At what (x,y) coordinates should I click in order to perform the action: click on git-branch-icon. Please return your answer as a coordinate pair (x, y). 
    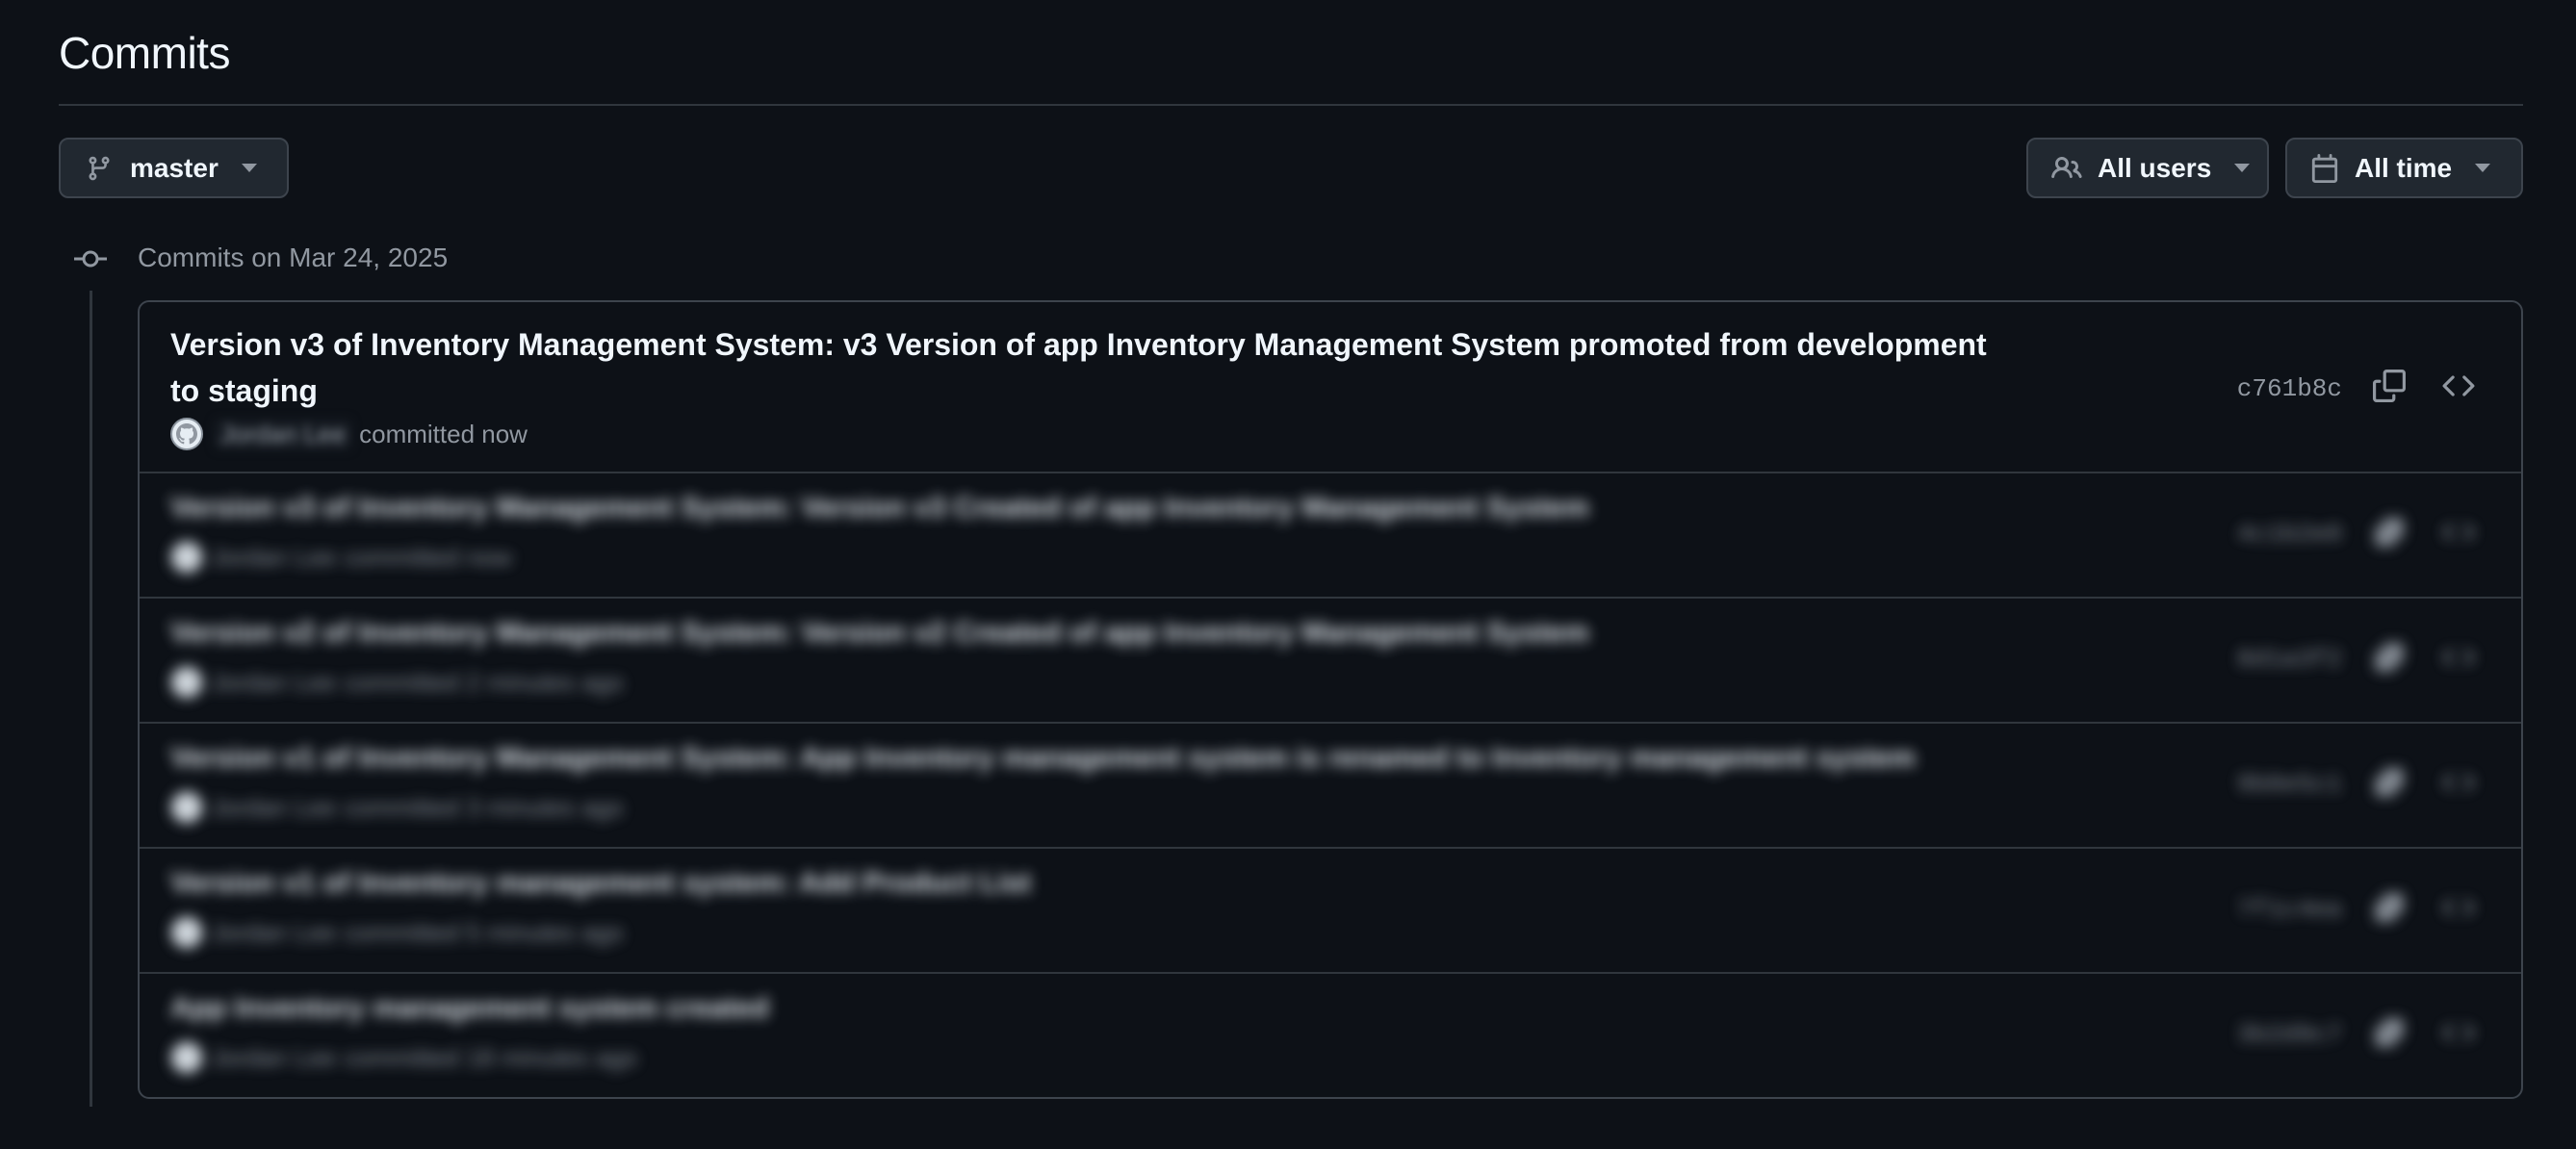
    Looking at the image, I should click on (100, 168).